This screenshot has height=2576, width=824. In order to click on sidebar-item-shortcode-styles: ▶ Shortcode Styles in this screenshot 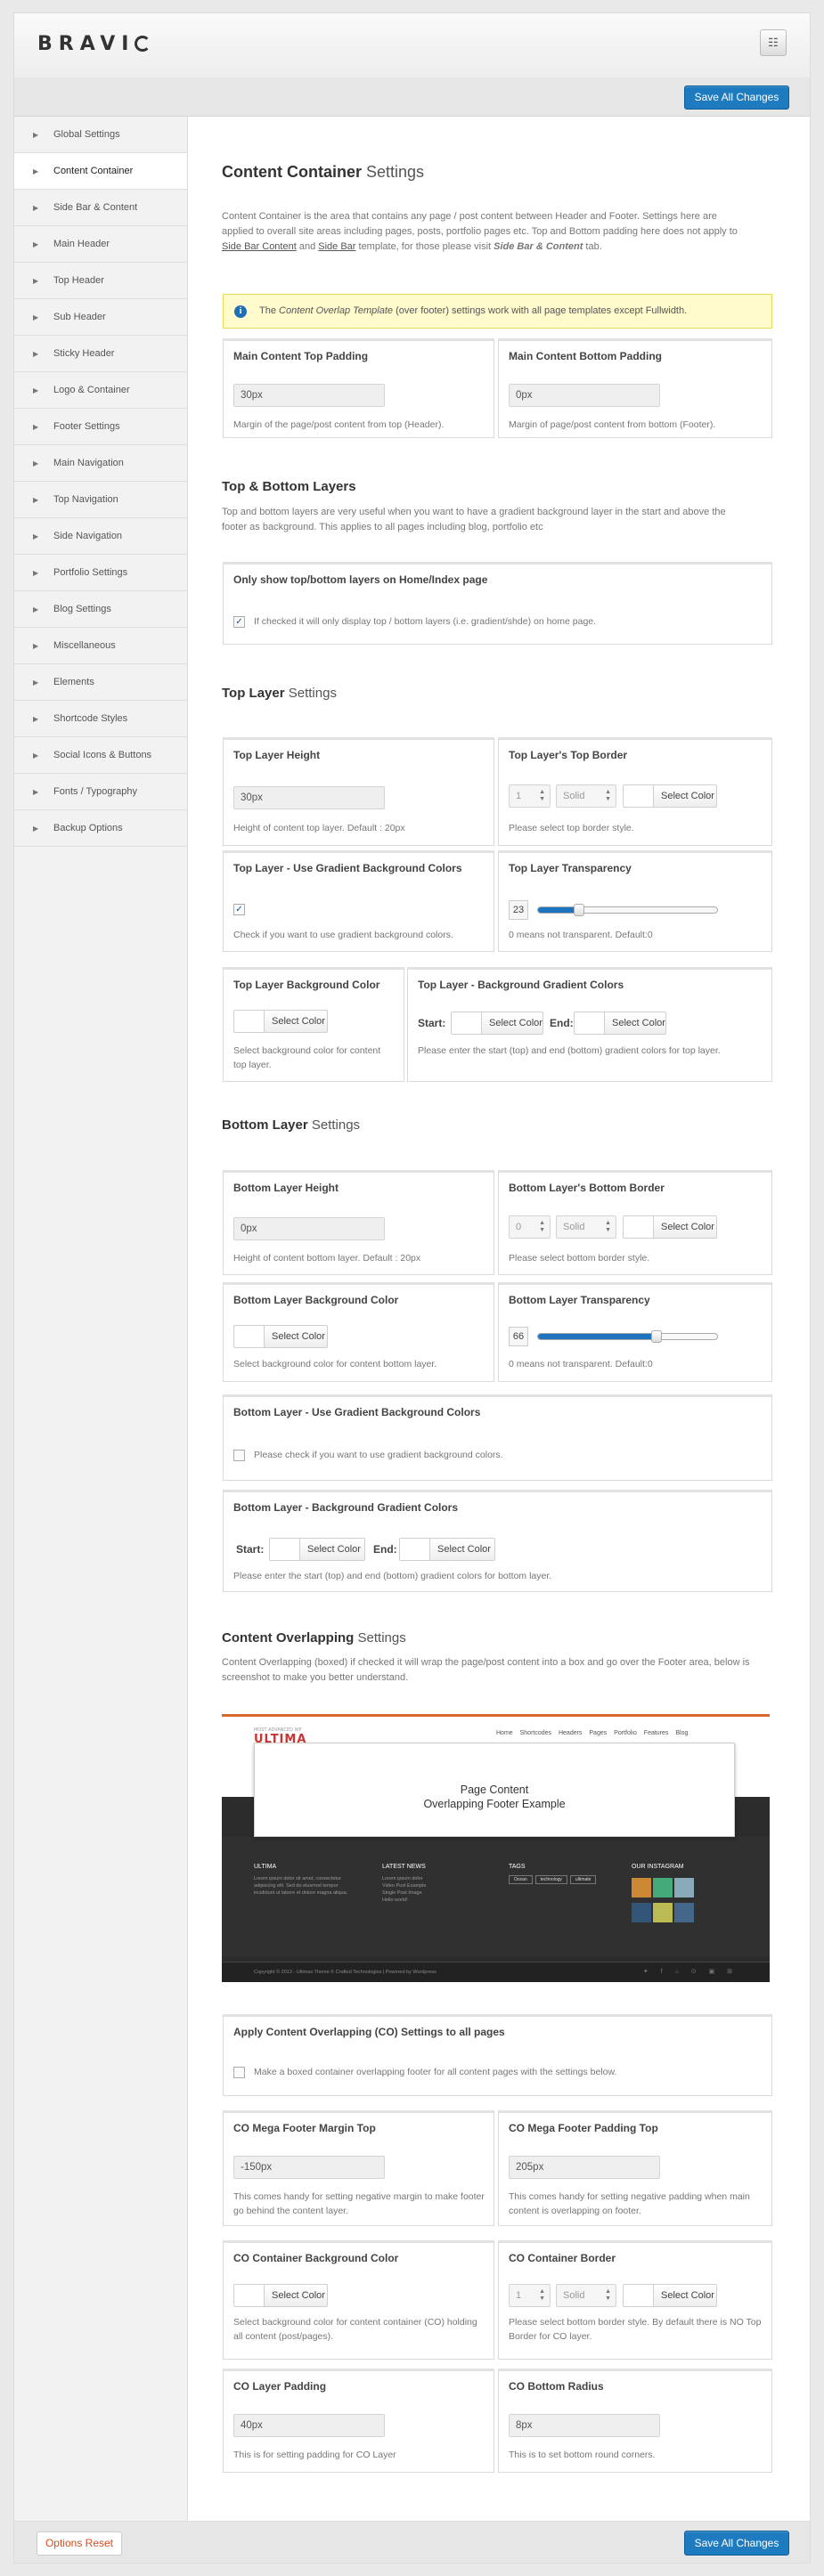, I will do `click(100, 719)`.